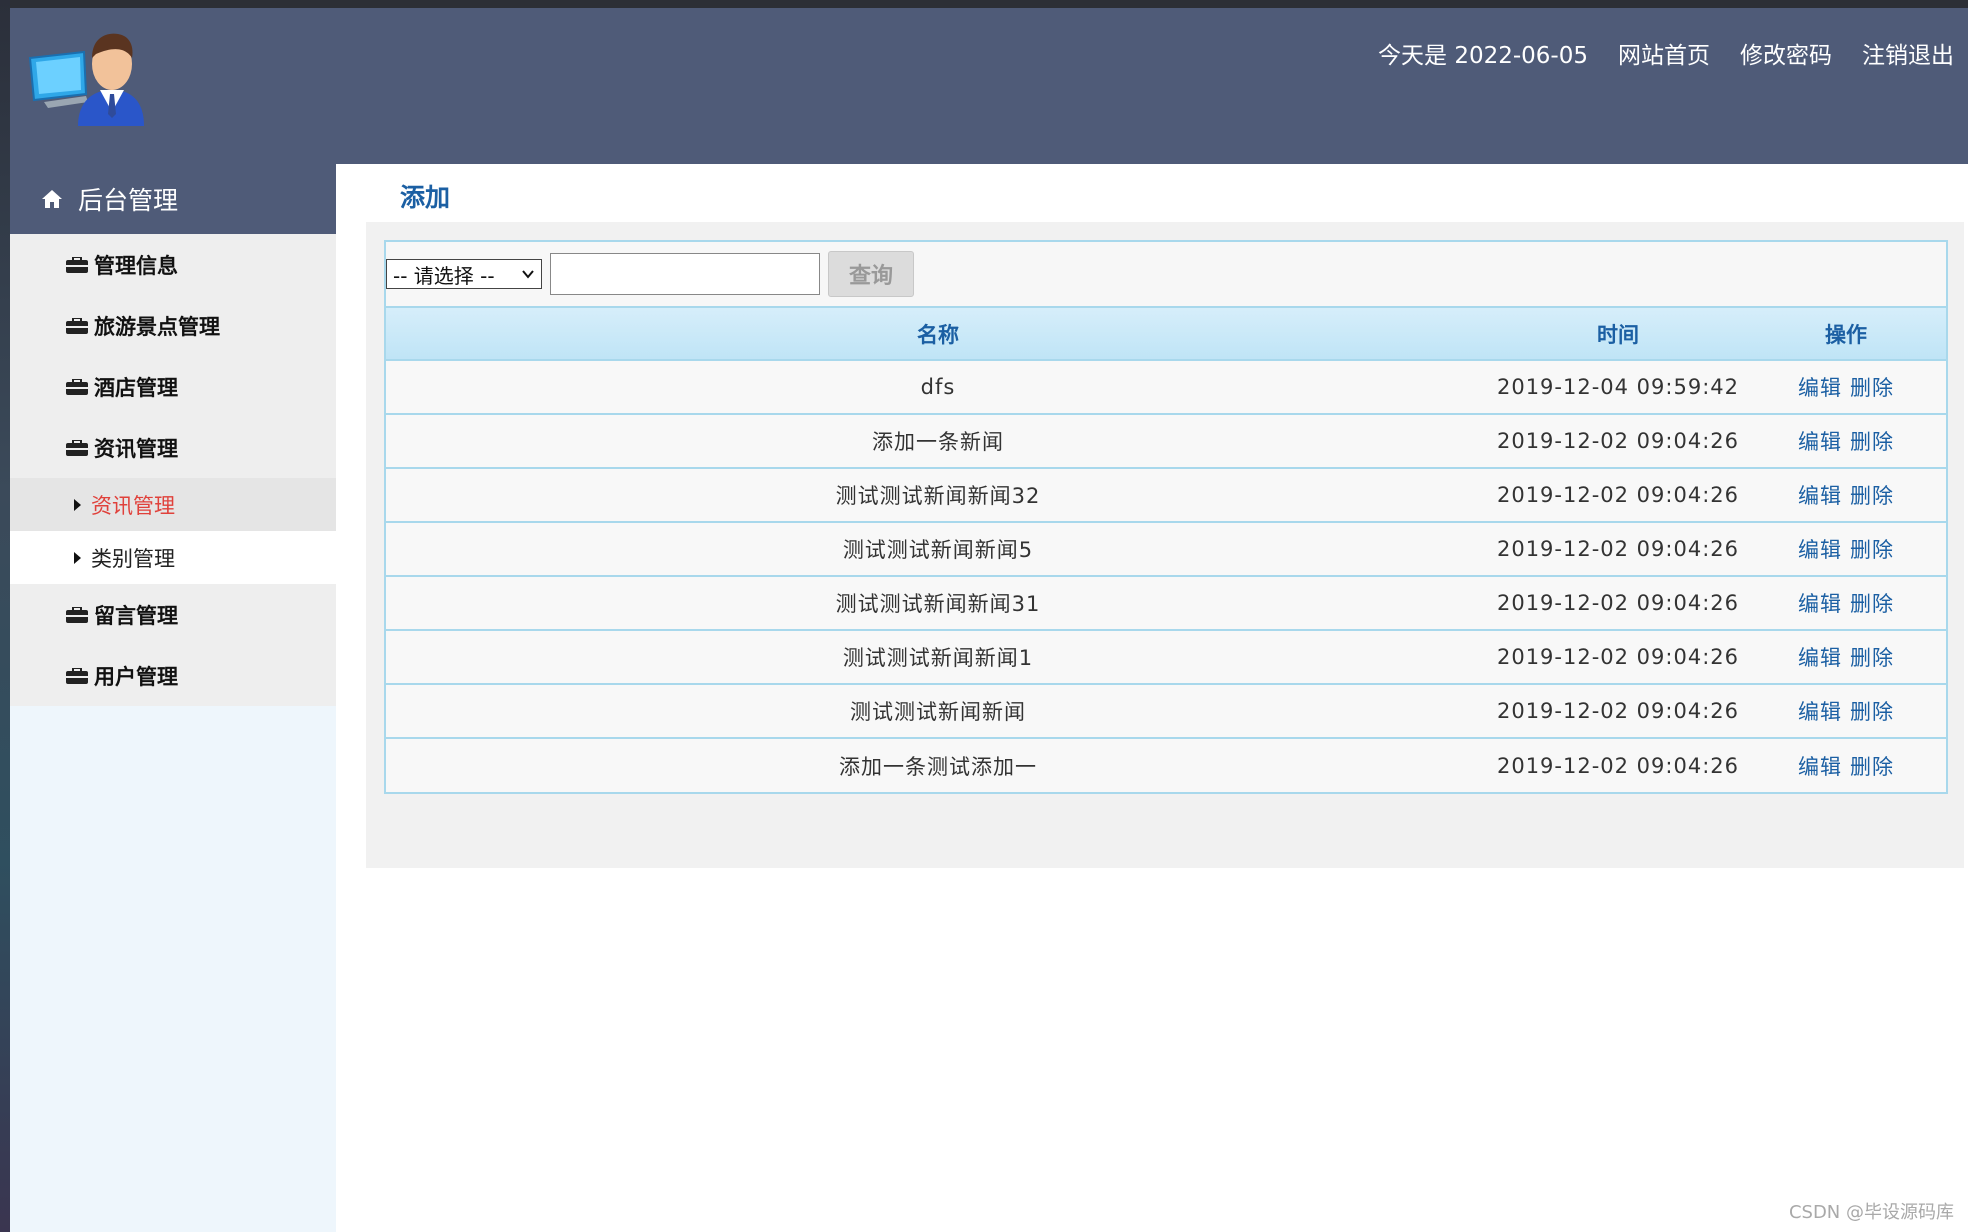  I want to click on sidebar-item-hotels: 酒店管理, so click(173, 386).